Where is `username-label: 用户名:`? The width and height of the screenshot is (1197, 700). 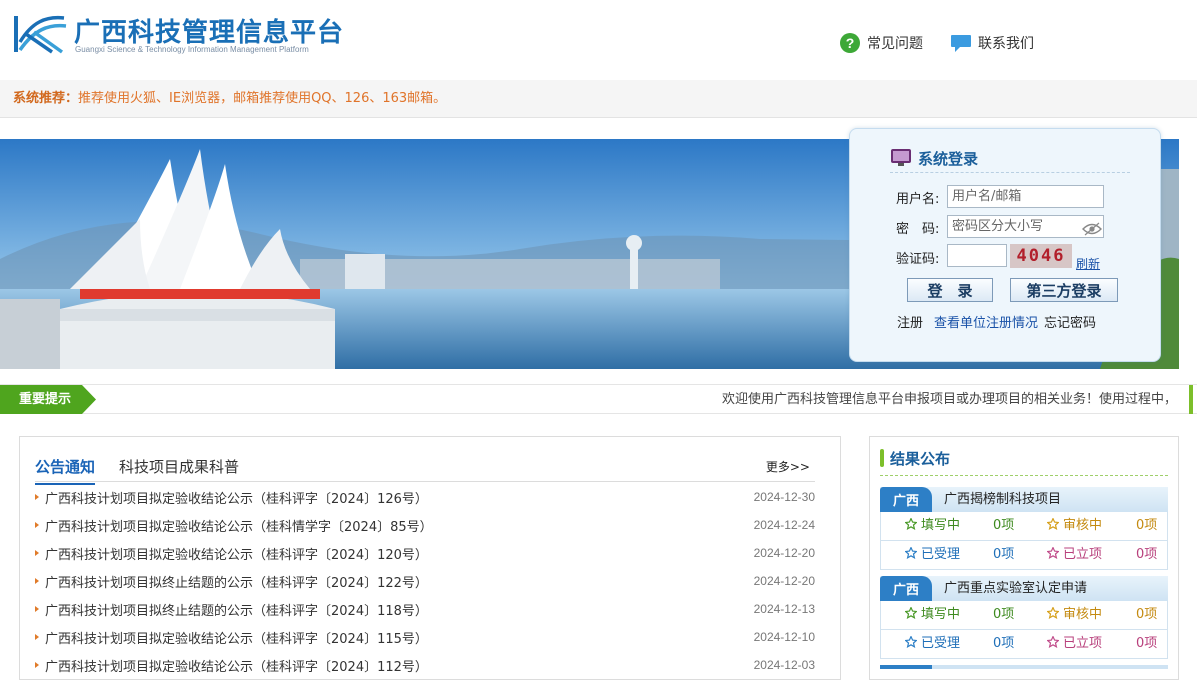
username-label: 用户名: is located at coordinates (918, 199).